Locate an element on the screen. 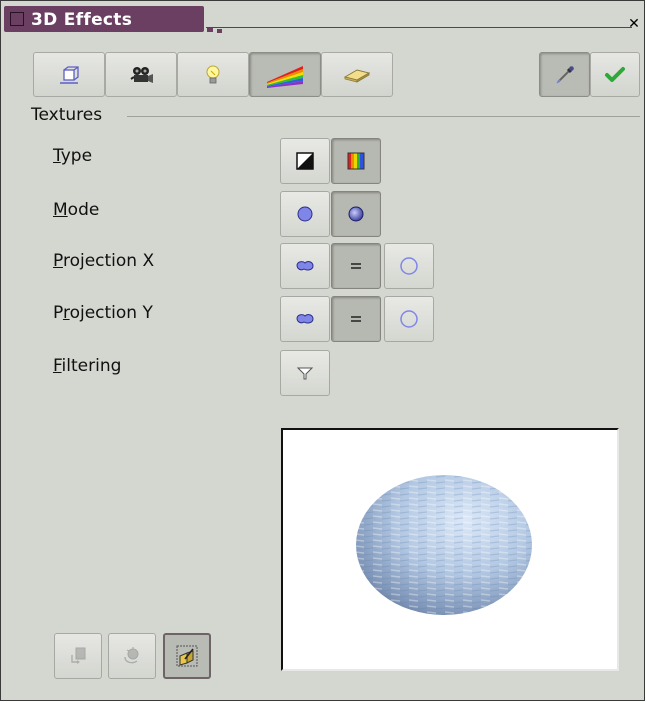 Image resolution: width=647 pixels, height=703 pixels. illumination-tab-button is located at coordinates (213, 74).